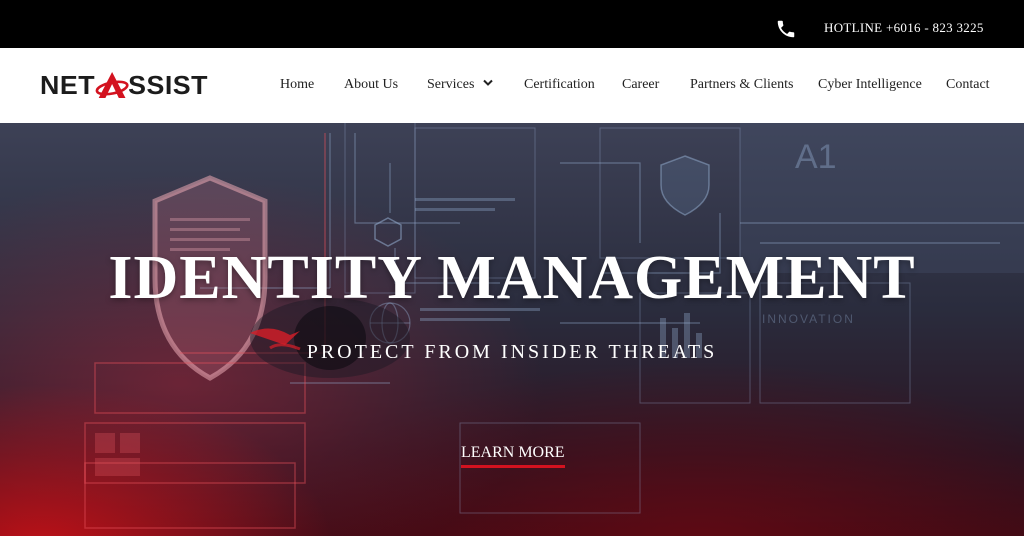 The height and width of the screenshot is (536, 1024). I want to click on nav-cyber-intelligence: Cyber Intelligence, so click(870, 85).